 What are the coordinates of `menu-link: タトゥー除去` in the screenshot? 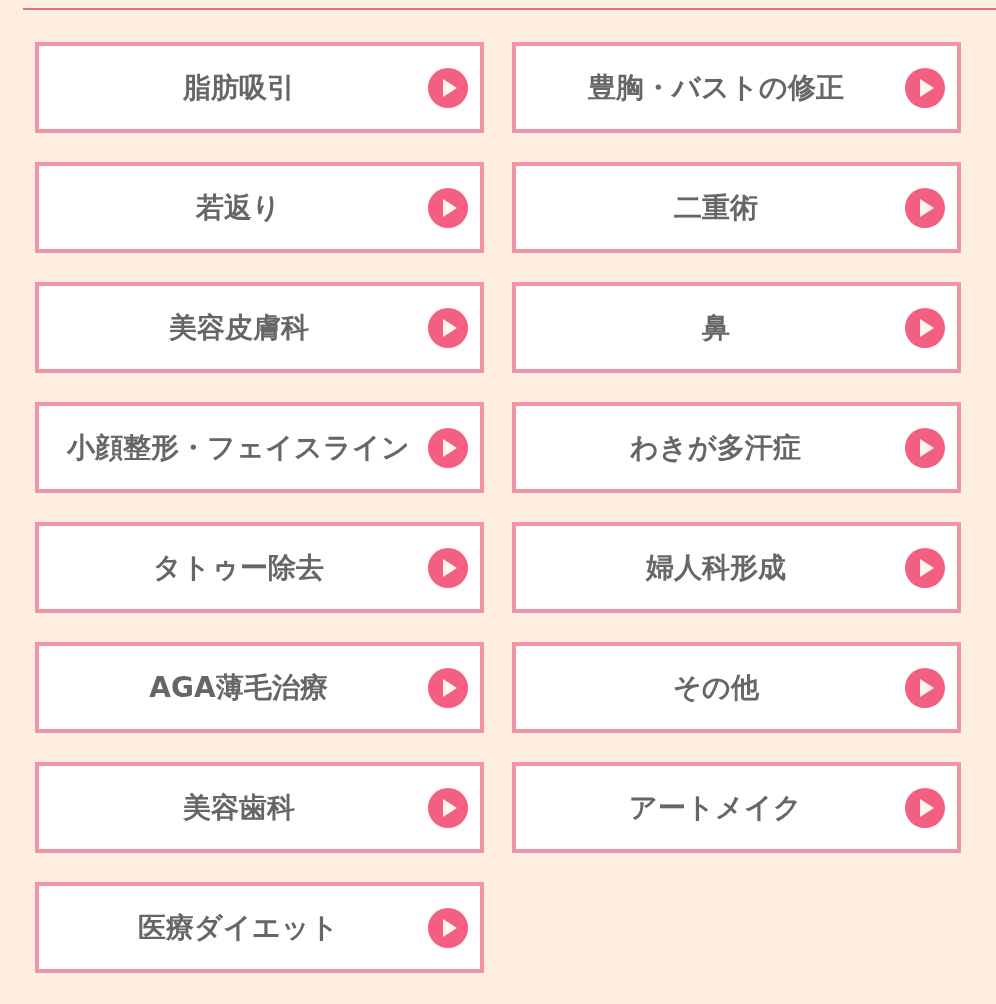 It's located at (259, 567).